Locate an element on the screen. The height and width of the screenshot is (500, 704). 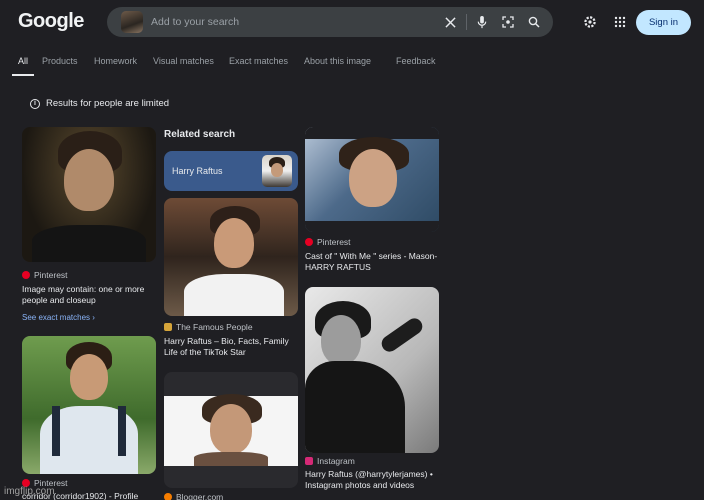
result-source: The Famous People is located at coordinates (208, 327).